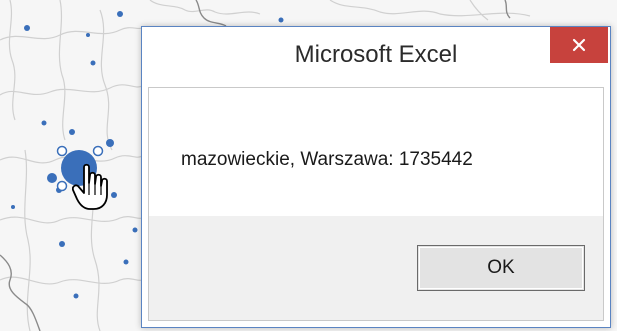 This screenshot has width=617, height=331. What do you see at coordinates (376, 54) in the screenshot?
I see `dialog-title: Microsoft Excel` at bounding box center [376, 54].